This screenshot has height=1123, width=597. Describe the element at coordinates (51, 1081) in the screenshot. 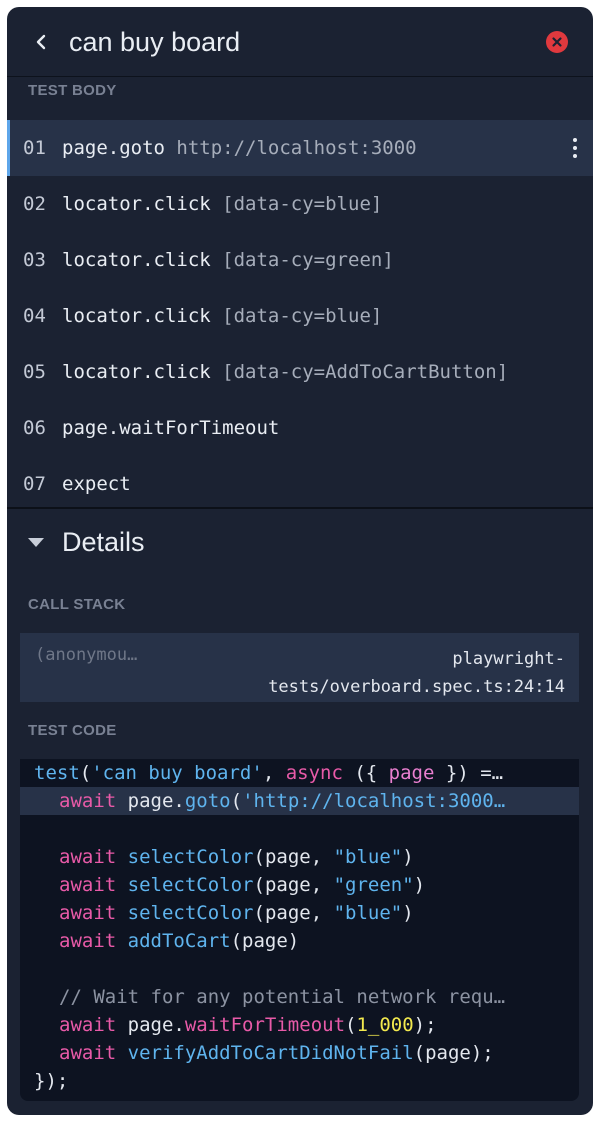

I see `code-line: });` at that location.